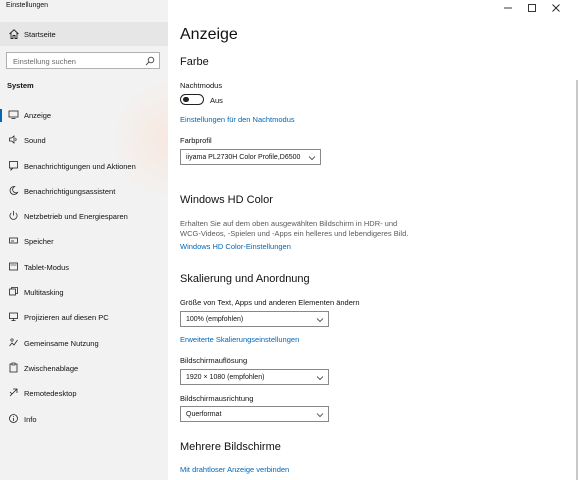 The width and height of the screenshot is (579, 480). I want to click on scrollbar, so click(574, 250).